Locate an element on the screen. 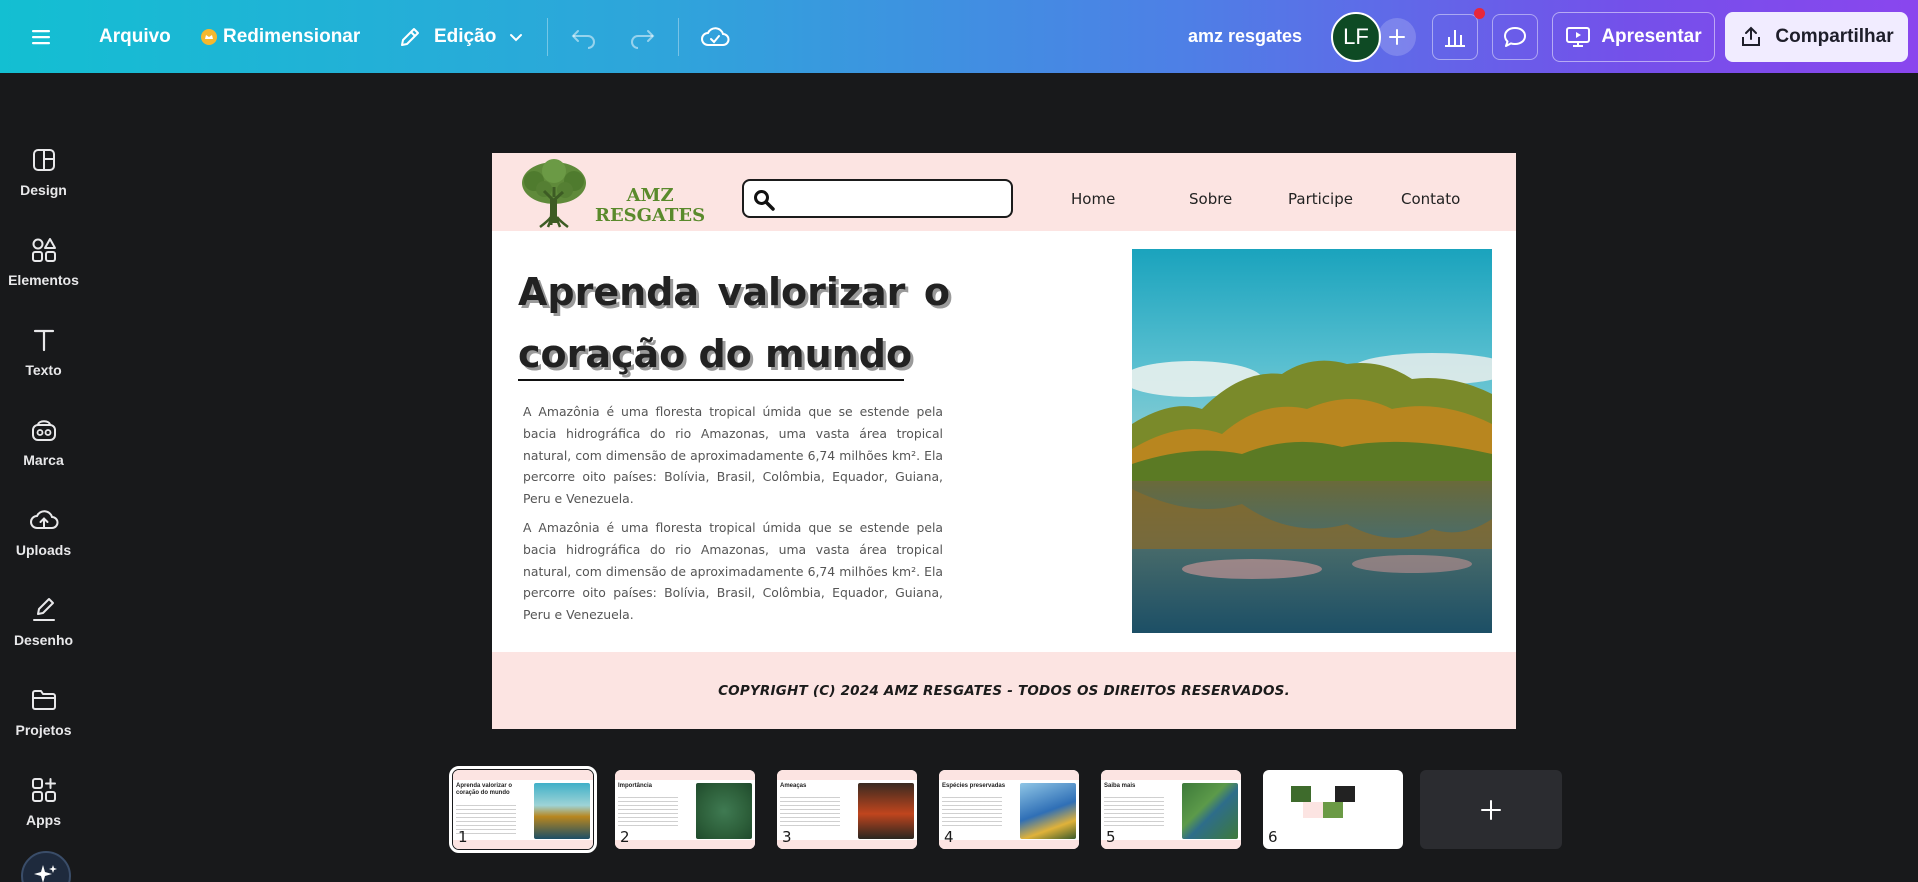 This screenshot has width=1918, height=882. sidebar-item-design: Design is located at coordinates (43, 172).